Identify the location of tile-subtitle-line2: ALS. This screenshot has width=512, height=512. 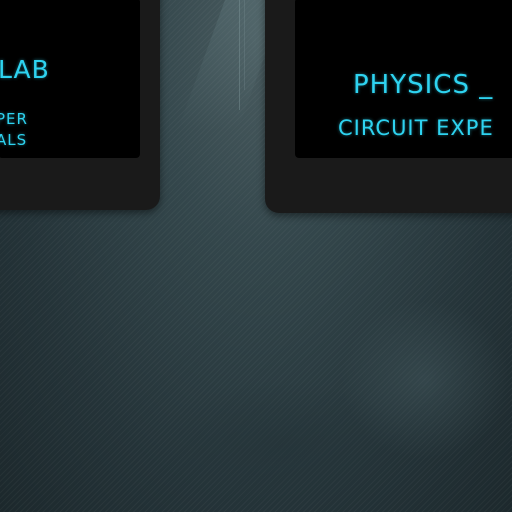
(14, 140).